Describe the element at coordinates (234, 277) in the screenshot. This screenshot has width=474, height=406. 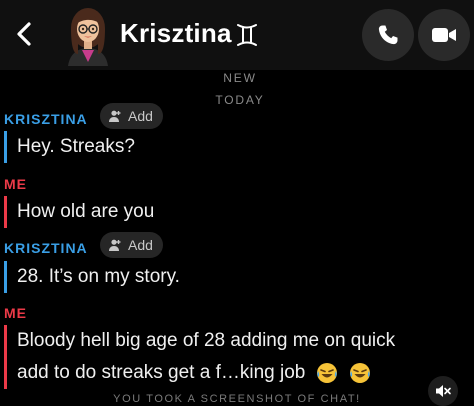
I see `message-text: 28. It’s on my story.` at that location.